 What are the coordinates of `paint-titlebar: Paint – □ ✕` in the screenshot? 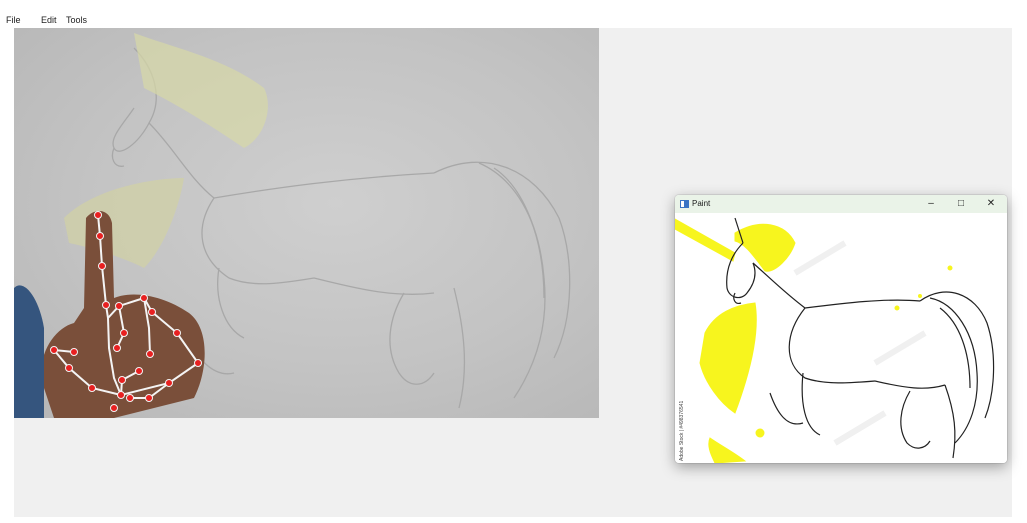 It's located at (841, 204).